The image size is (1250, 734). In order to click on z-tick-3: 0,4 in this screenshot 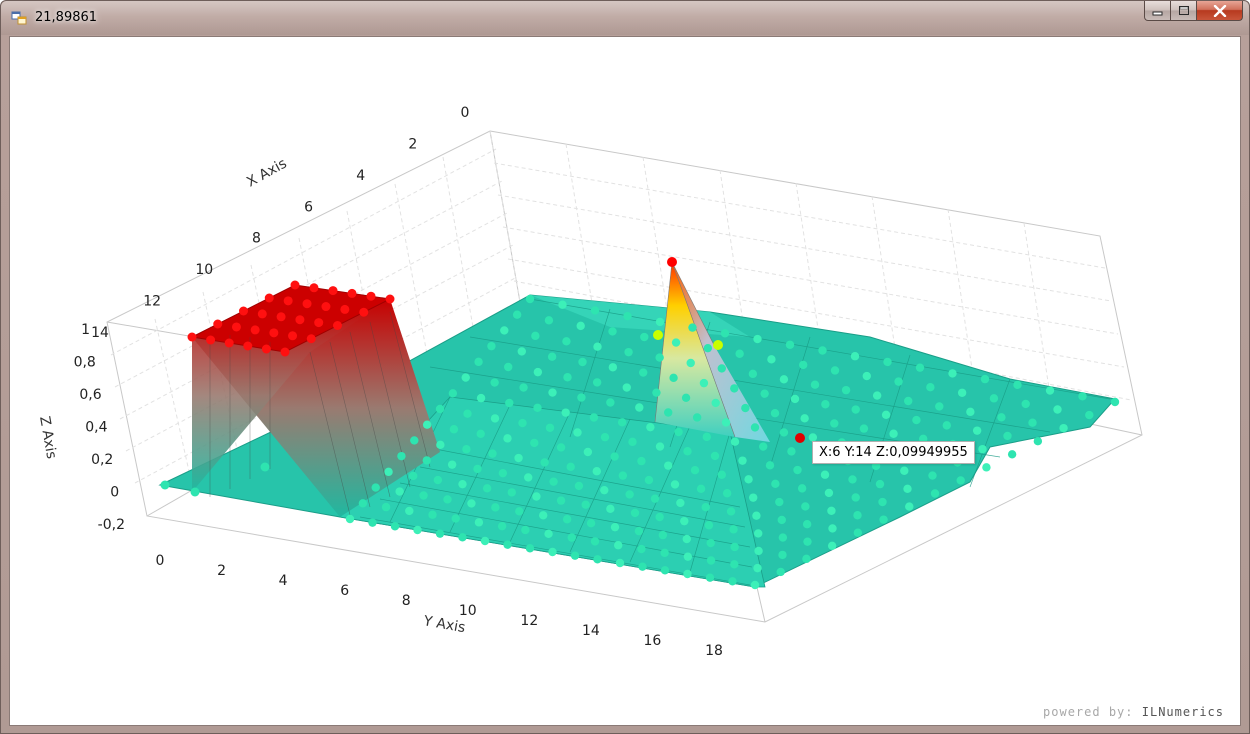, I will do `click(96, 428)`.